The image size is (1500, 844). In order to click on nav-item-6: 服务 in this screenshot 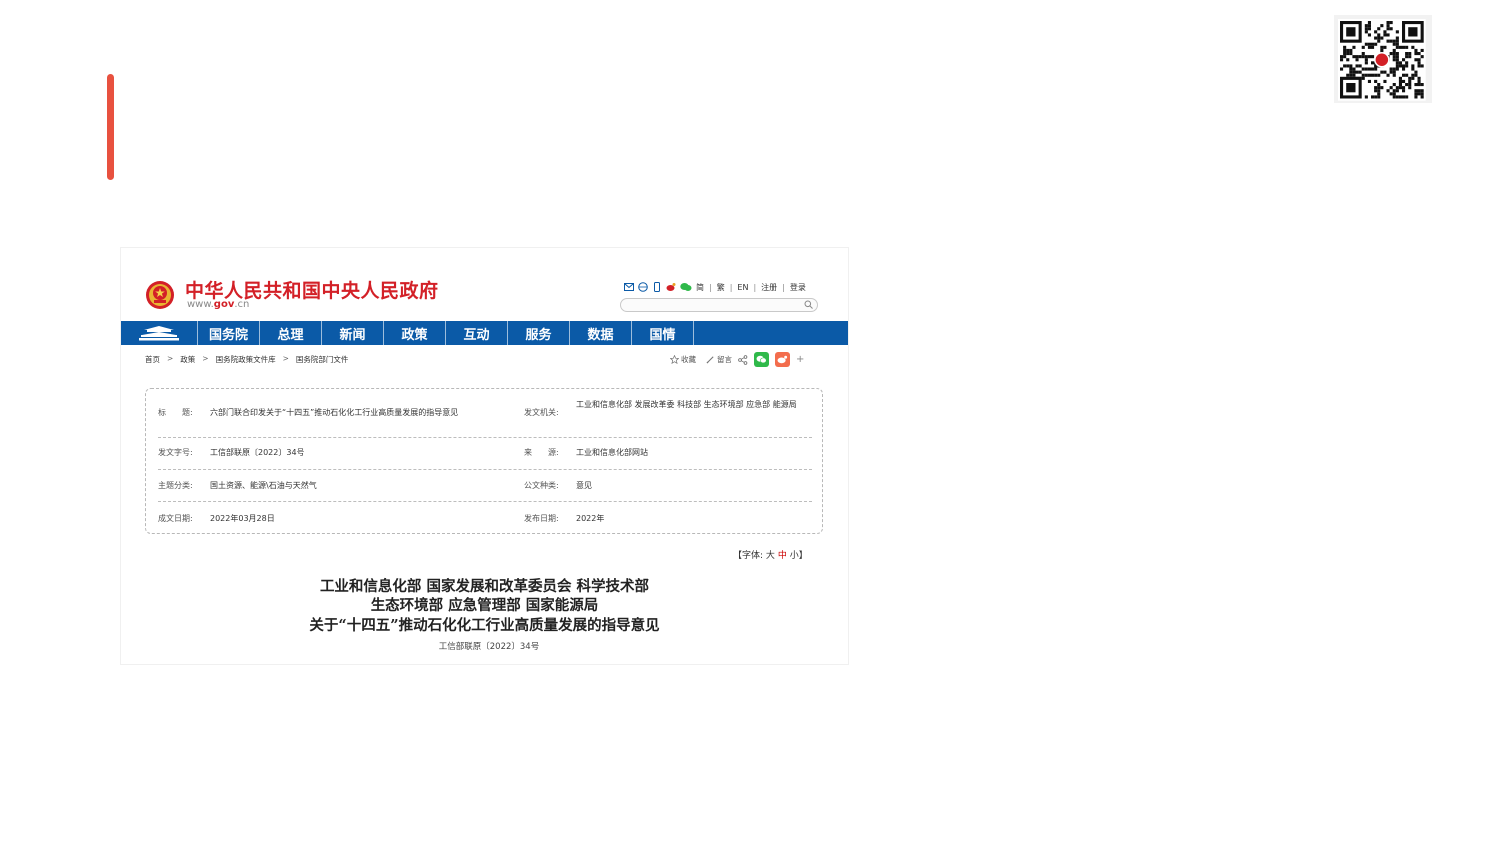, I will do `click(539, 333)`.